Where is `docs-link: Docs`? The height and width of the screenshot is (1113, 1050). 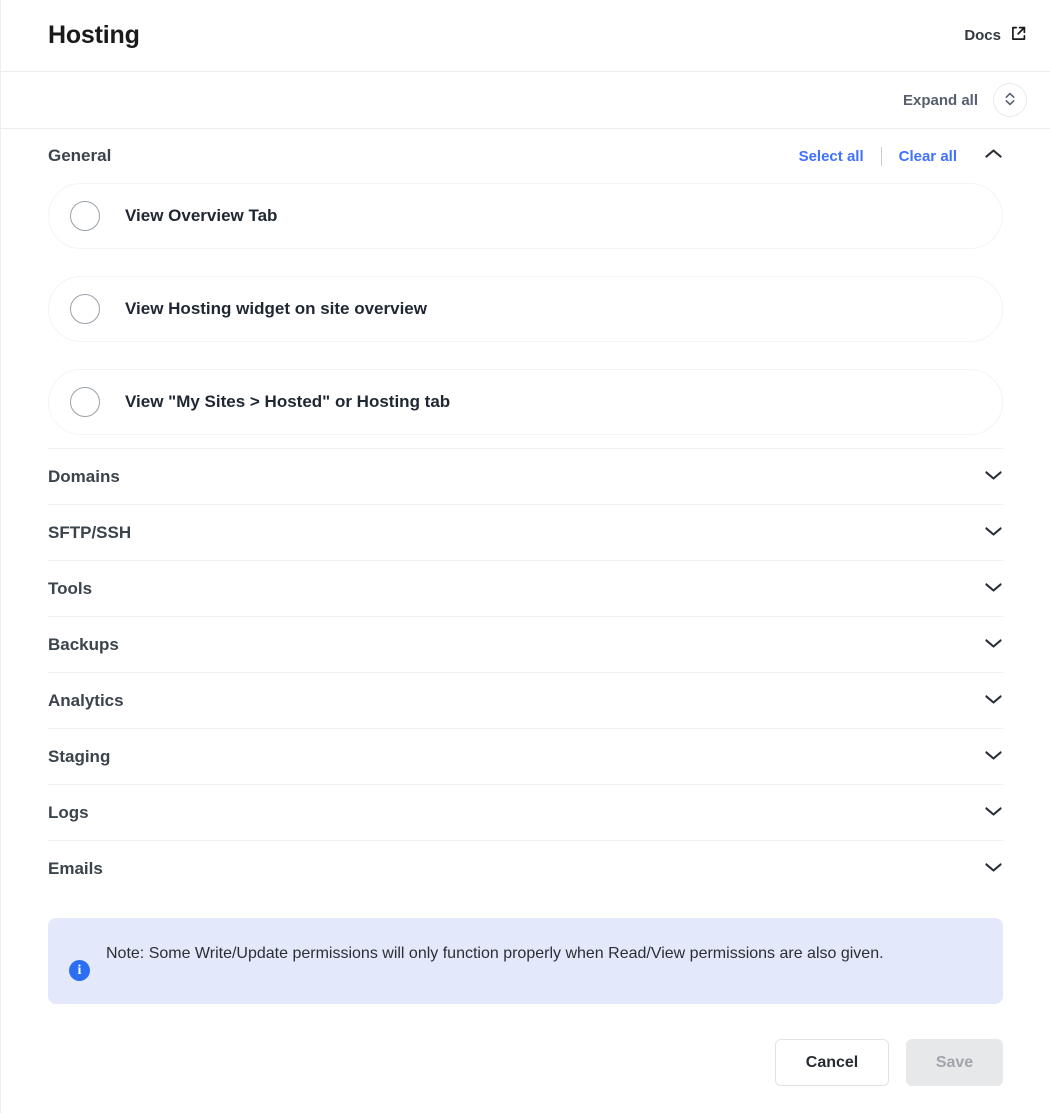 docs-link: Docs is located at coordinates (995, 35).